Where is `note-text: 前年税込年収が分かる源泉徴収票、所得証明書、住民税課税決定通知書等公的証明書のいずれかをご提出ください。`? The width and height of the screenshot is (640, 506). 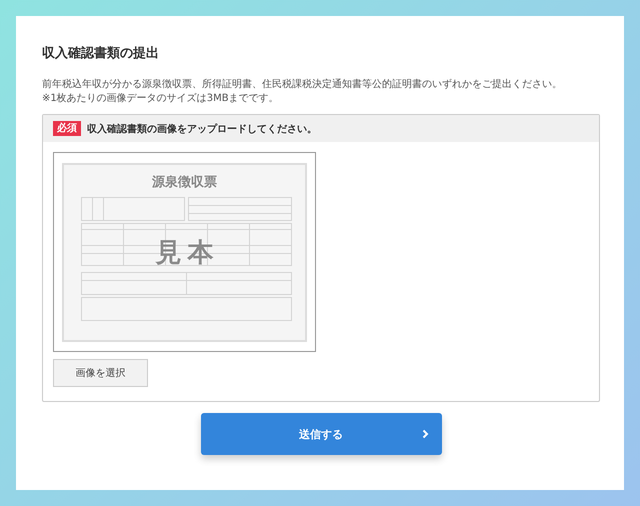 note-text: 前年税込年収が分かる源泉徴収票、所得証明書、住民税課税決定通知書等公的証明書のいずれかをご提出ください。 is located at coordinates (302, 85).